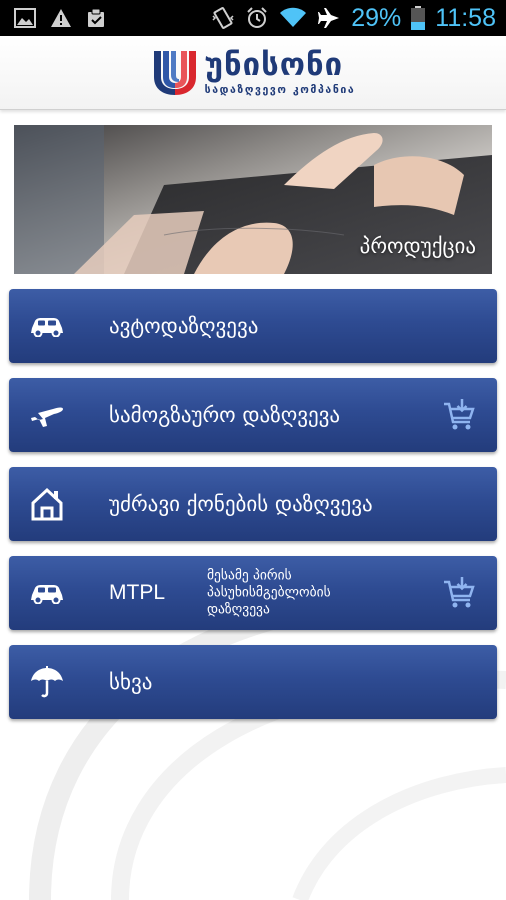  I want to click on house-icon, so click(47, 504).